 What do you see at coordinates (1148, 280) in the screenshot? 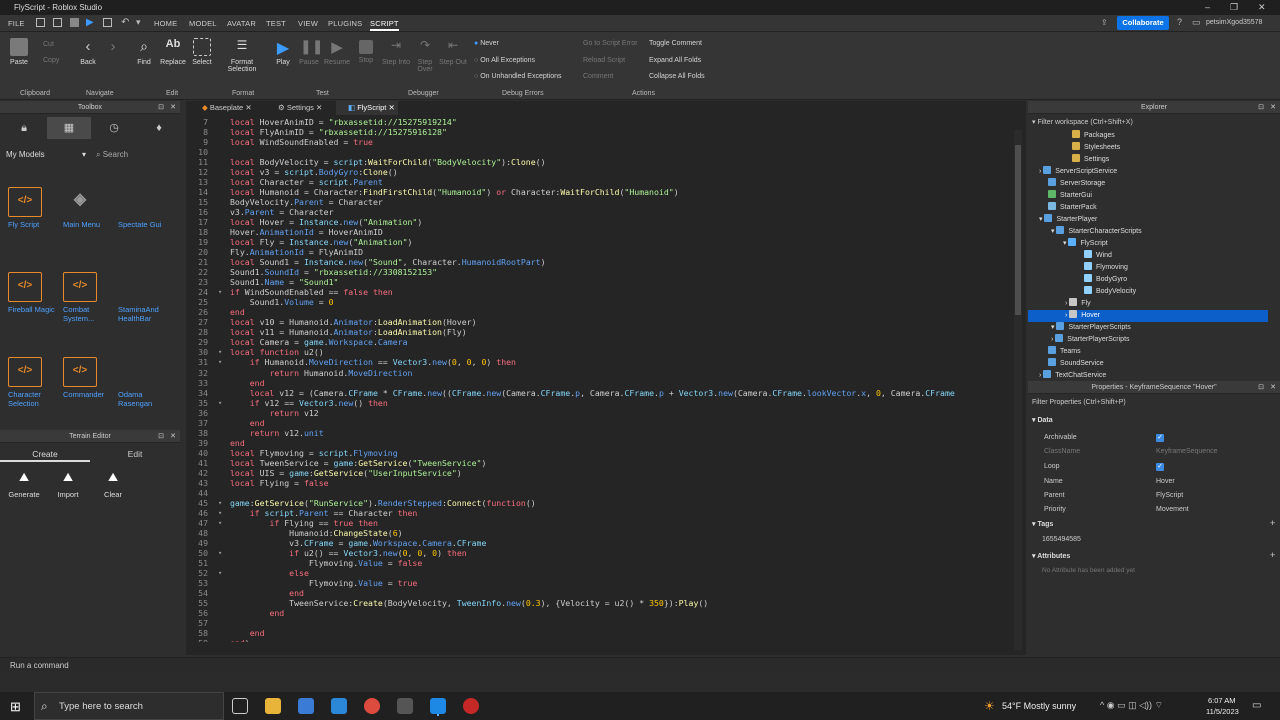
I see `explorer-item: BodyGyro` at bounding box center [1148, 280].